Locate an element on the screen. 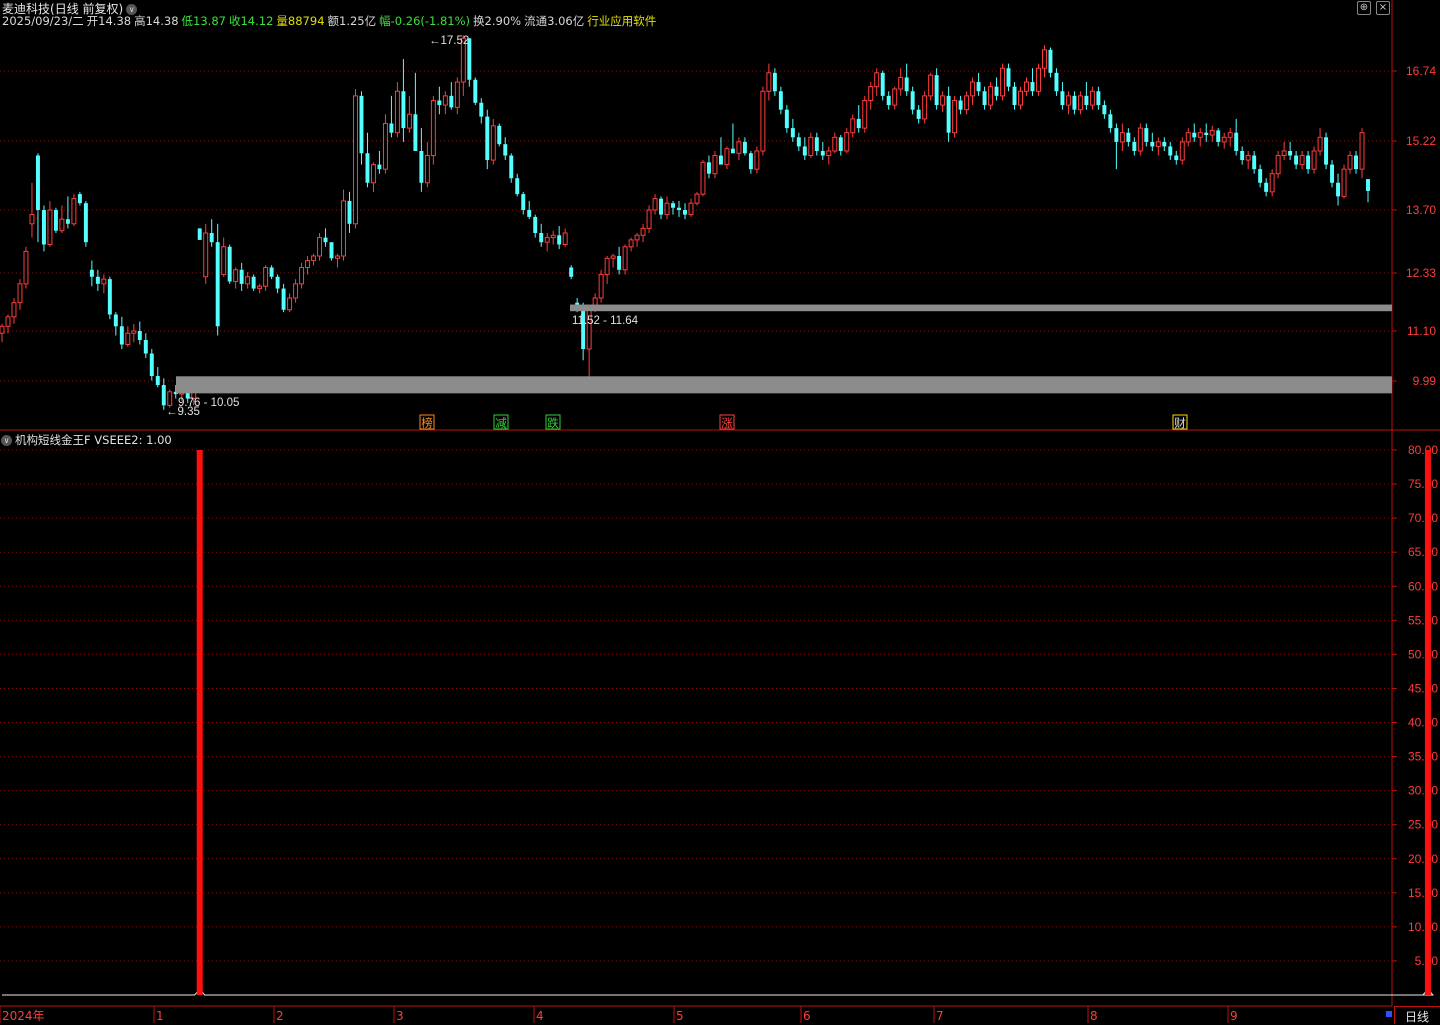 The width and height of the screenshot is (1440, 1025). event-marker-label: 跌 is located at coordinates (553, 423).